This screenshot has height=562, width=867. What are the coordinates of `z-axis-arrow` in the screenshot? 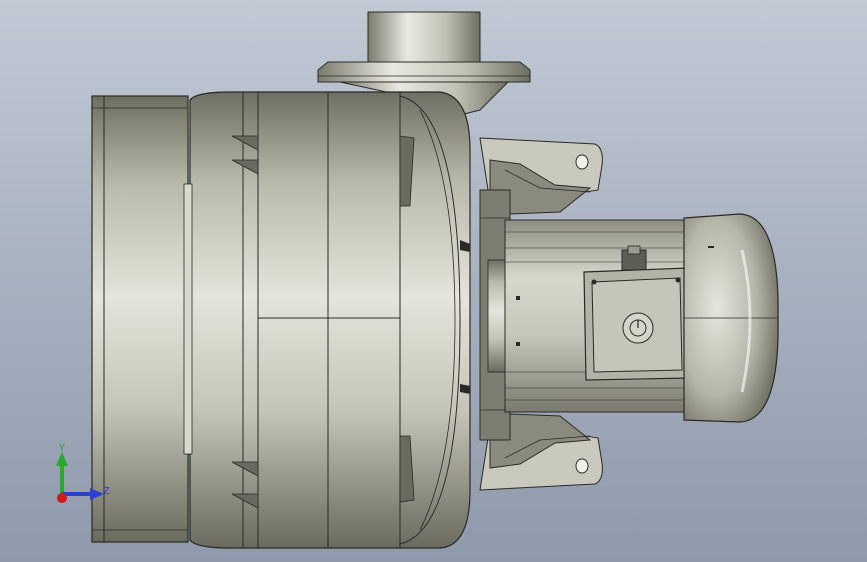 It's located at (83, 494).